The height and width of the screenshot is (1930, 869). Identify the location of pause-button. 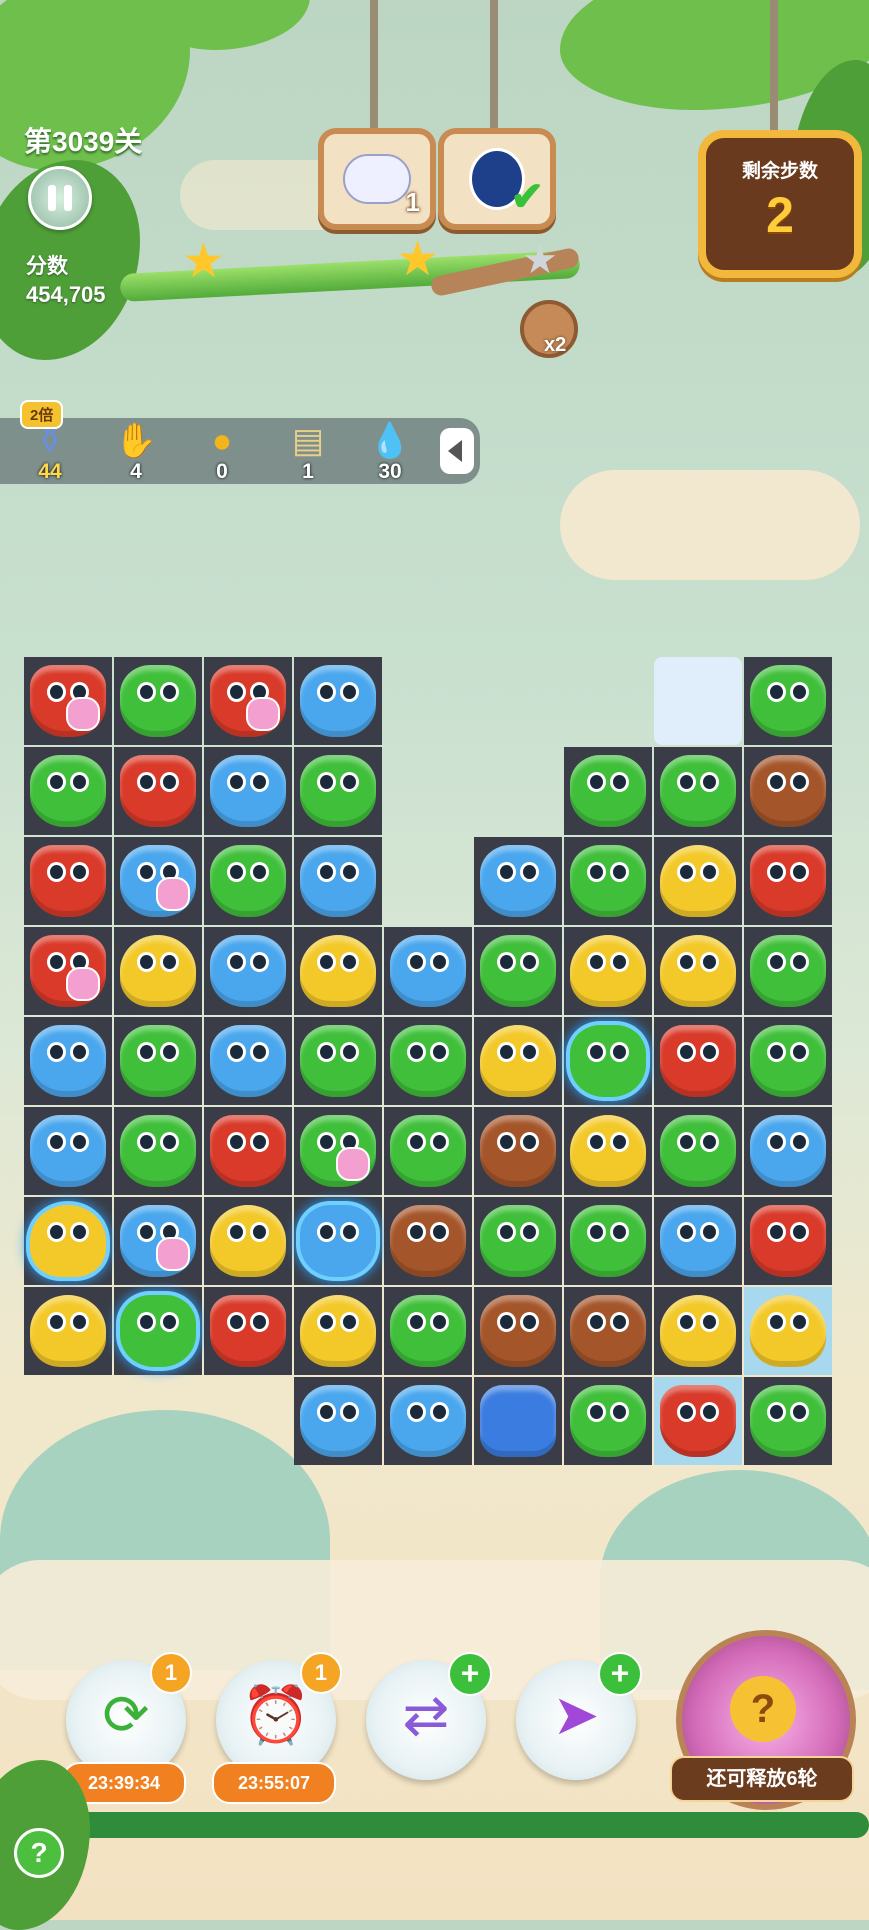
(60, 198).